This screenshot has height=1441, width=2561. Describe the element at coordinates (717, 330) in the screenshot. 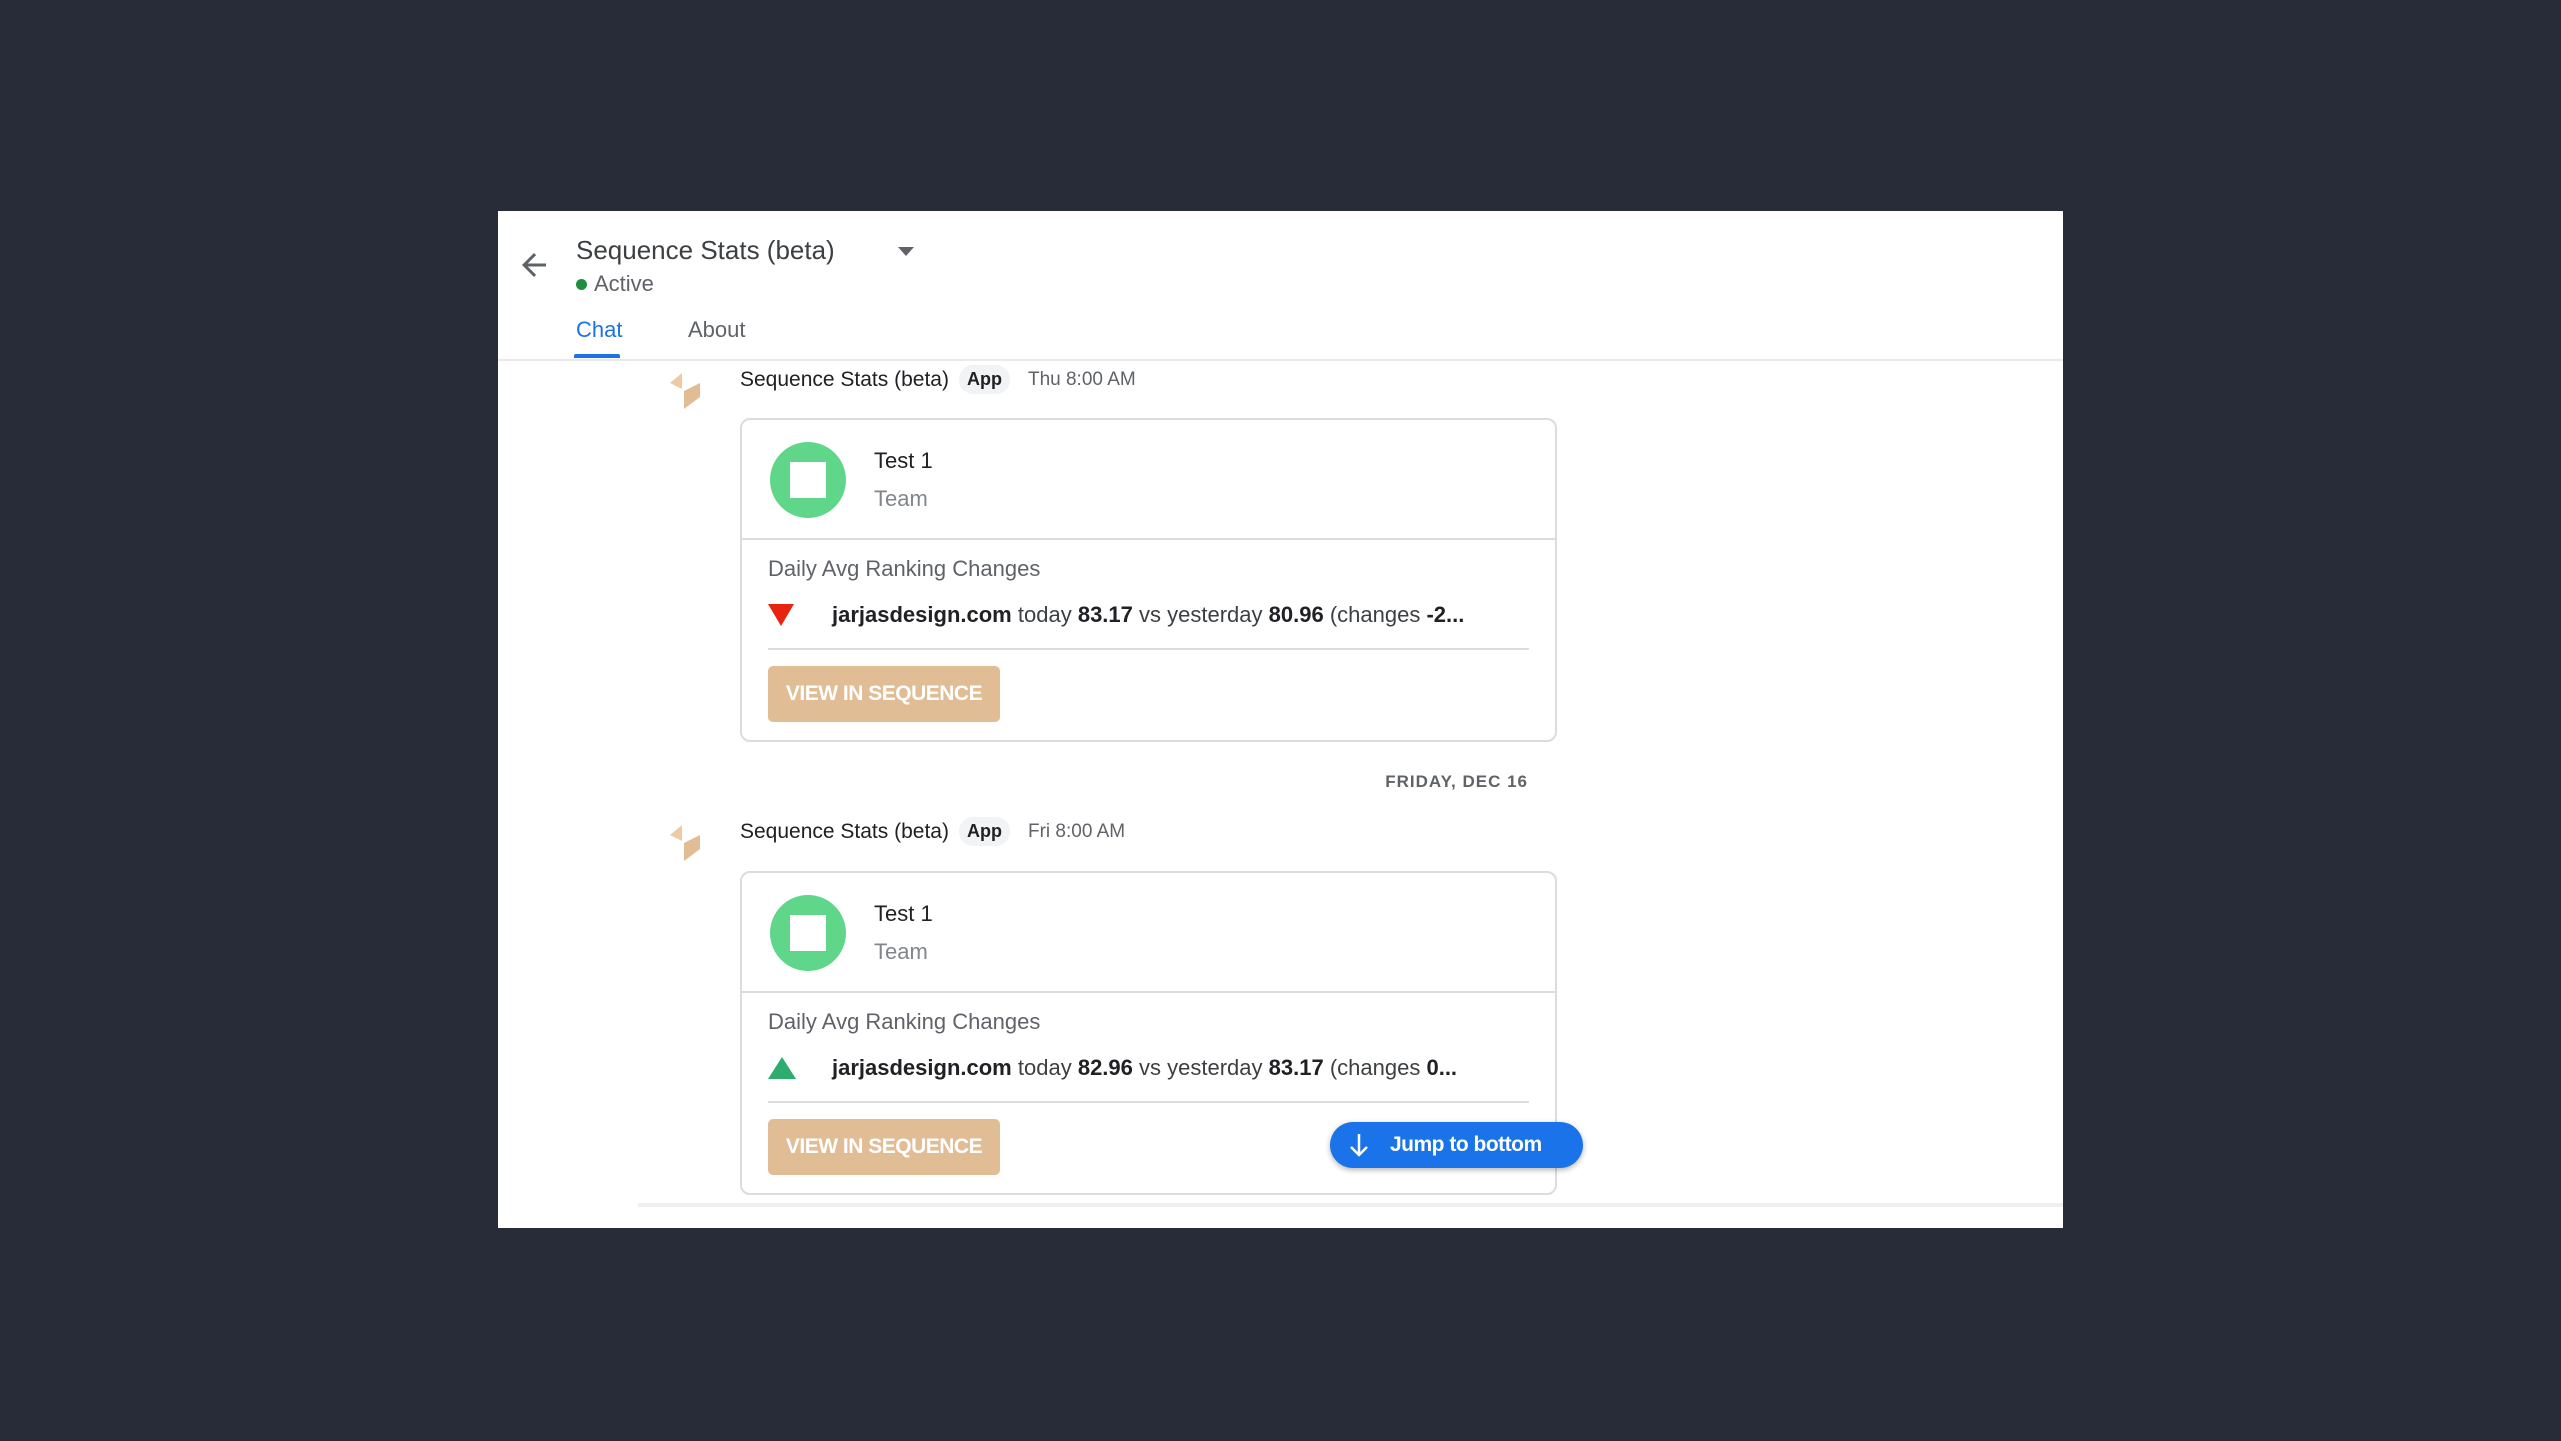

I see `tab-about: About` at that location.